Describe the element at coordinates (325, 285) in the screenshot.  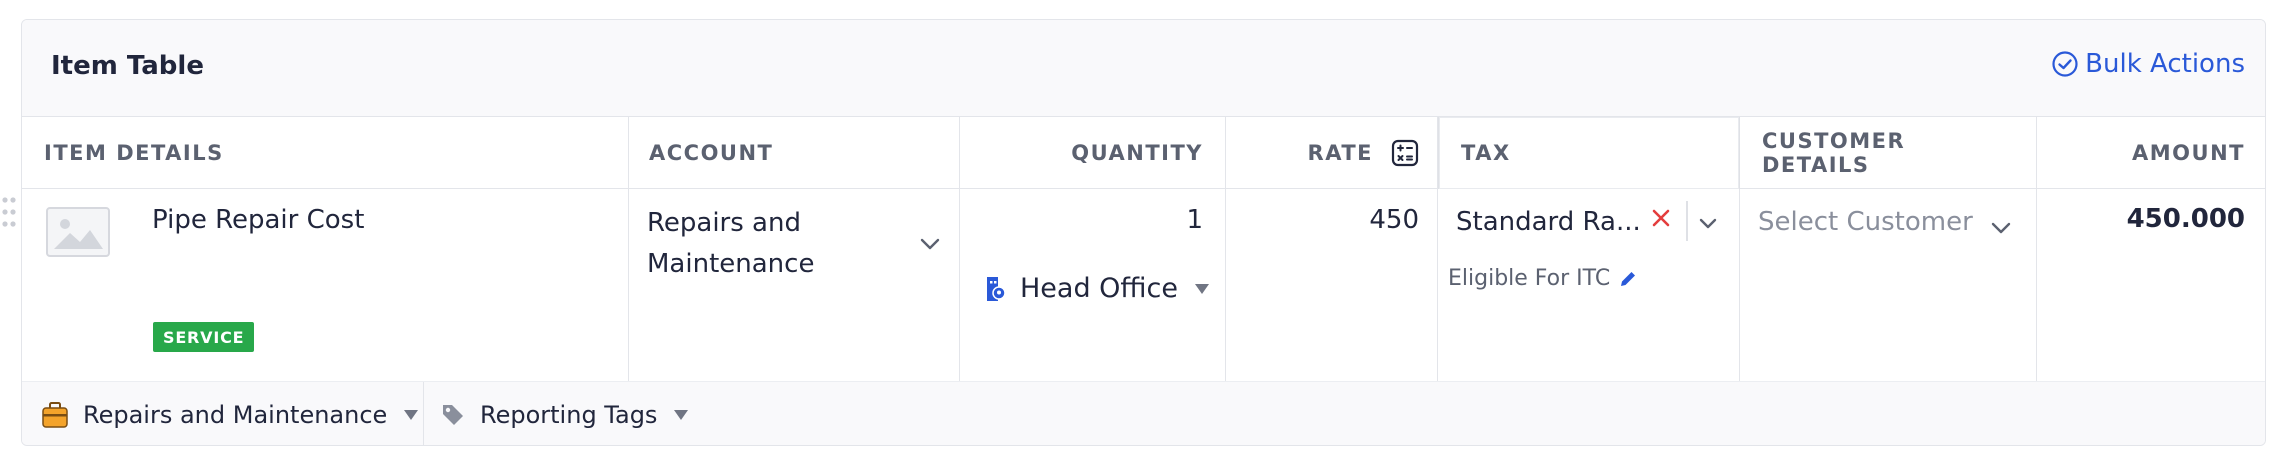
I see `cell-item-details: Pipe Repair Cost SERVICE` at that location.